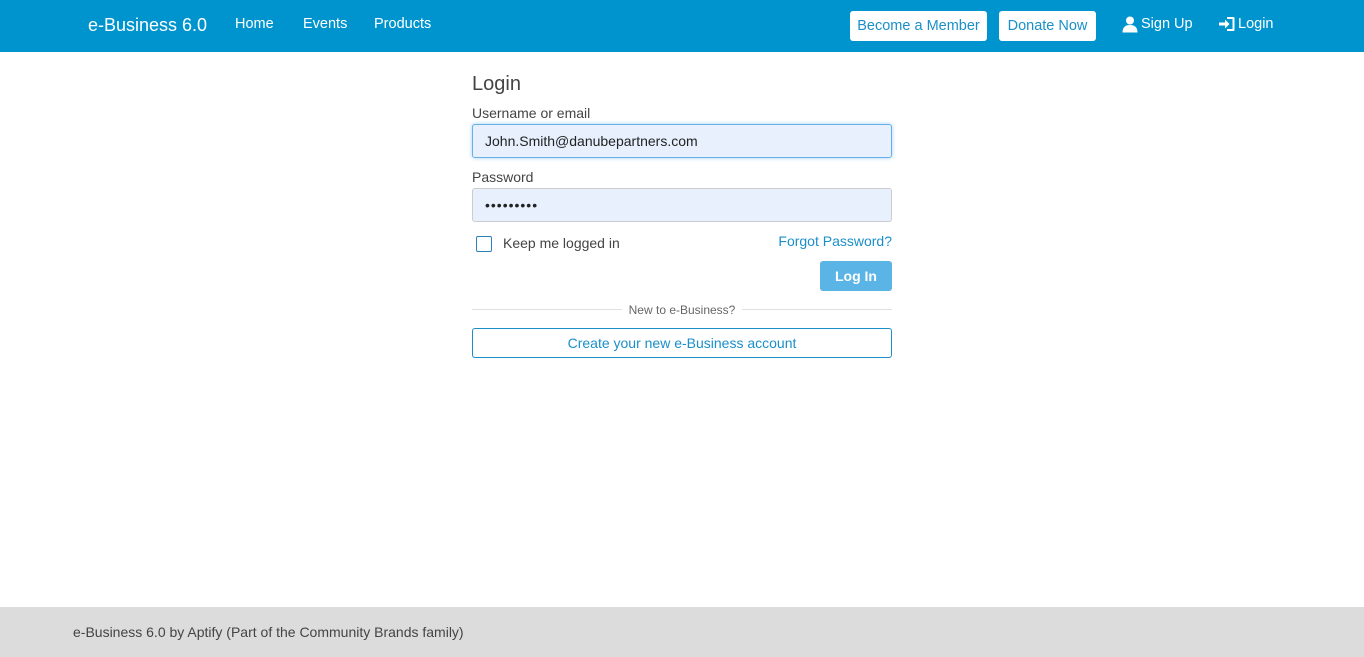  Describe the element at coordinates (682, 205) in the screenshot. I see `password-input` at that location.